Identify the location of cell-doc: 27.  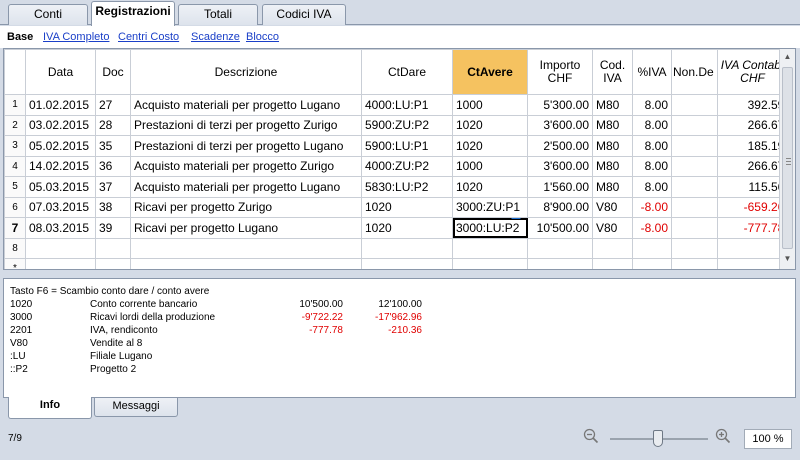
(113, 105).